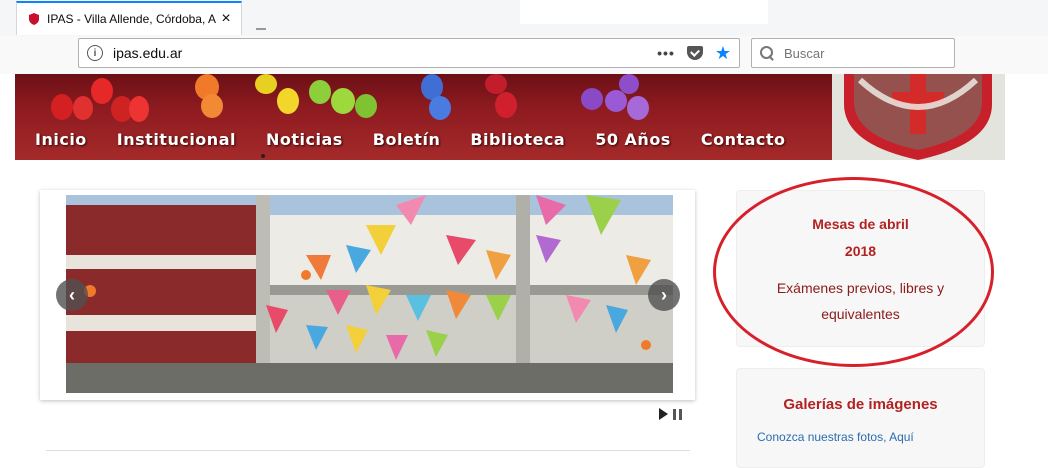  I want to click on exam-notice-title: Mesas de abril, so click(860, 224).